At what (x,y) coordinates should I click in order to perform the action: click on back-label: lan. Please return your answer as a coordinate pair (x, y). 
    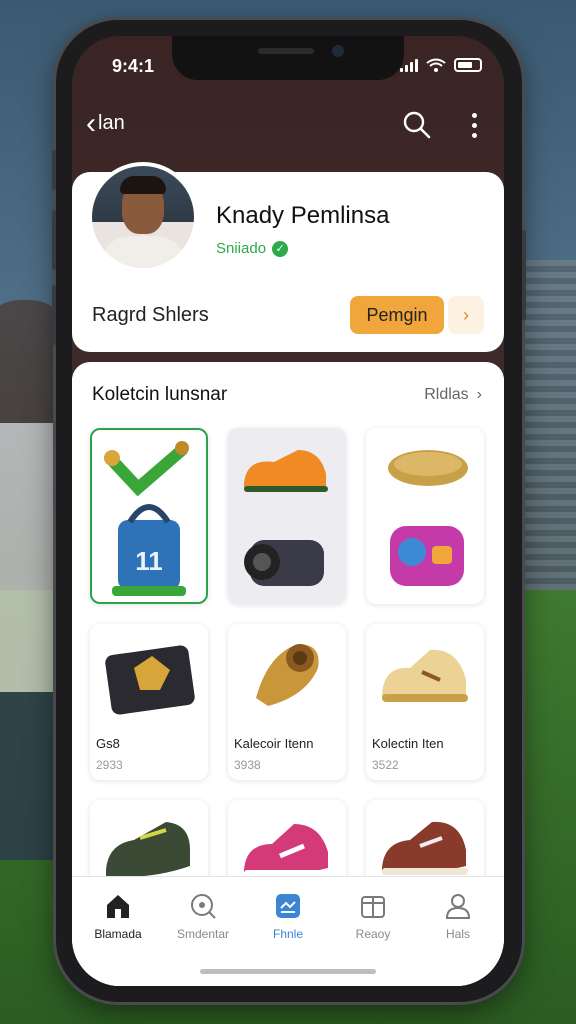
    Looking at the image, I should click on (111, 123).